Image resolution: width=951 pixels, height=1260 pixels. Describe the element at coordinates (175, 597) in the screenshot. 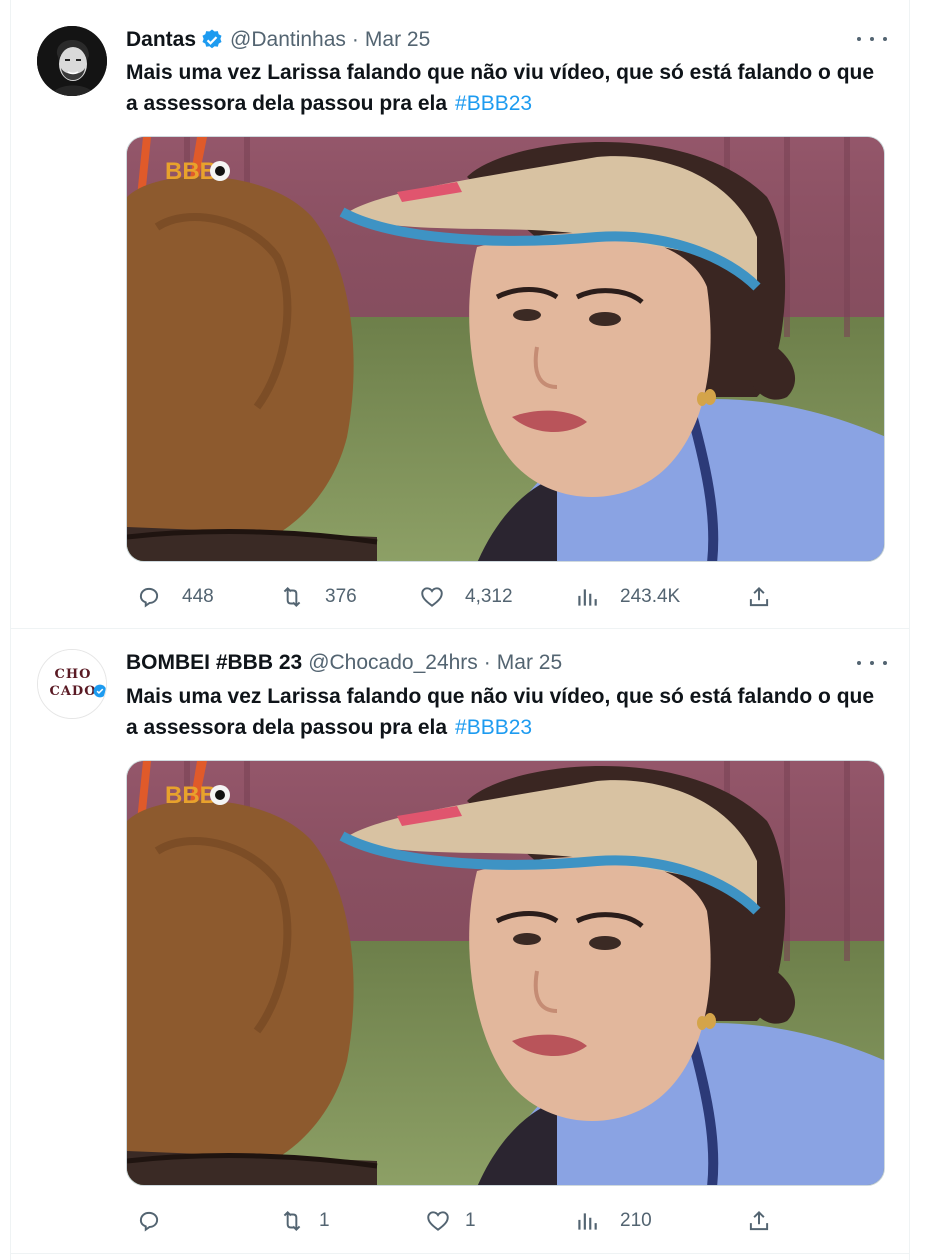

I see `reply-button: 448` at that location.